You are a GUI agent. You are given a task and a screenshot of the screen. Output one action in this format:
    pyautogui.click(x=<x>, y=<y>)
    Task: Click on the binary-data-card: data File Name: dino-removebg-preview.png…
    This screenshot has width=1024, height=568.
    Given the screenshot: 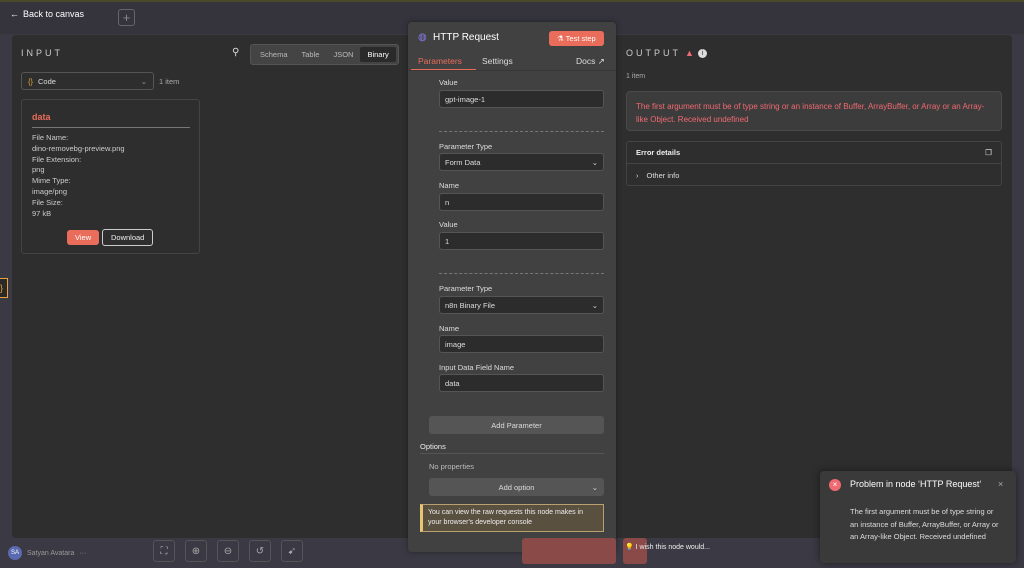 What is the action you would take?
    pyautogui.click(x=110, y=176)
    